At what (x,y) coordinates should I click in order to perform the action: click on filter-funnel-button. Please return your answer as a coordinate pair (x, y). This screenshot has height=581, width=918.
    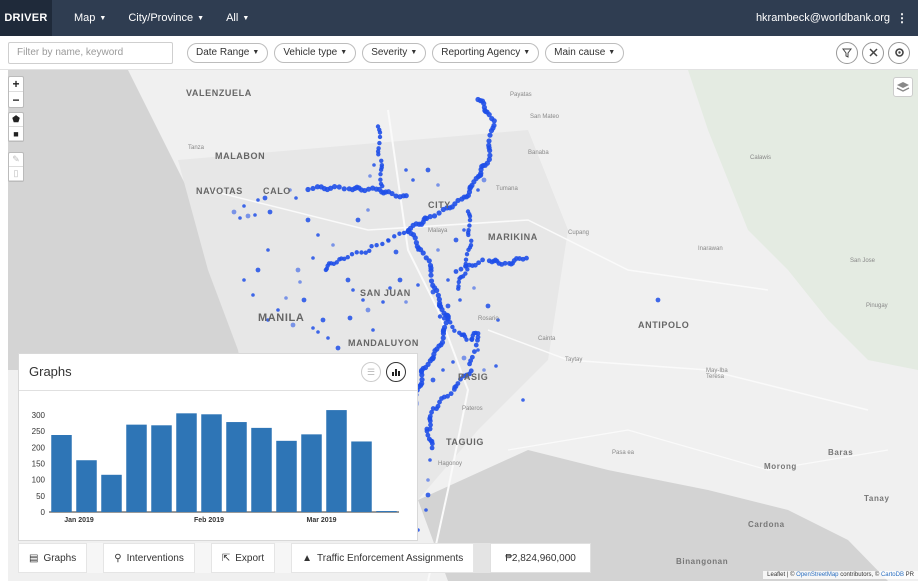
    Looking at the image, I should click on (847, 52).